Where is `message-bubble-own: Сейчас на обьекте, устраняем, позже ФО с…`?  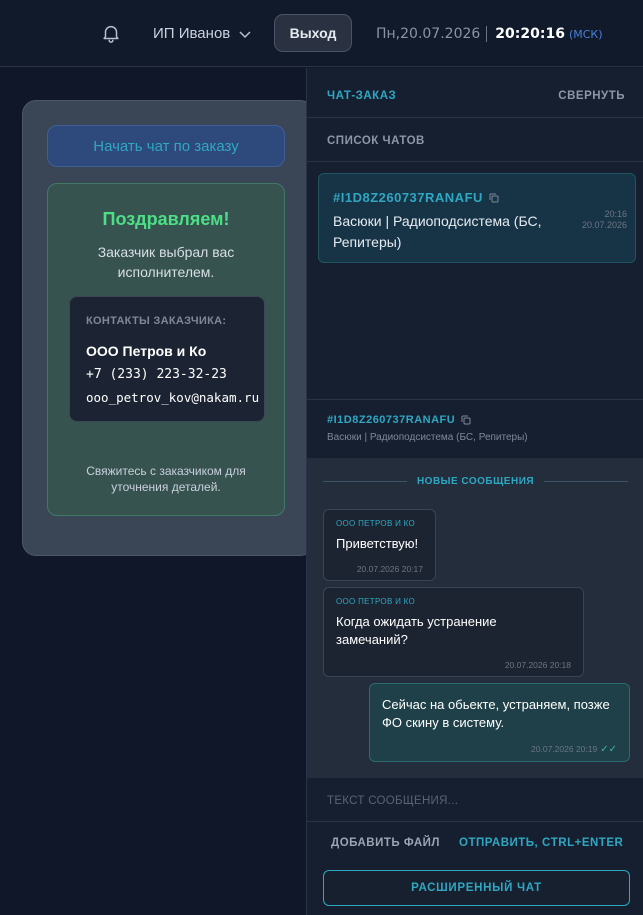 message-bubble-own: Сейчас на обьекте, устраняем, позже ФО с… is located at coordinates (499, 722).